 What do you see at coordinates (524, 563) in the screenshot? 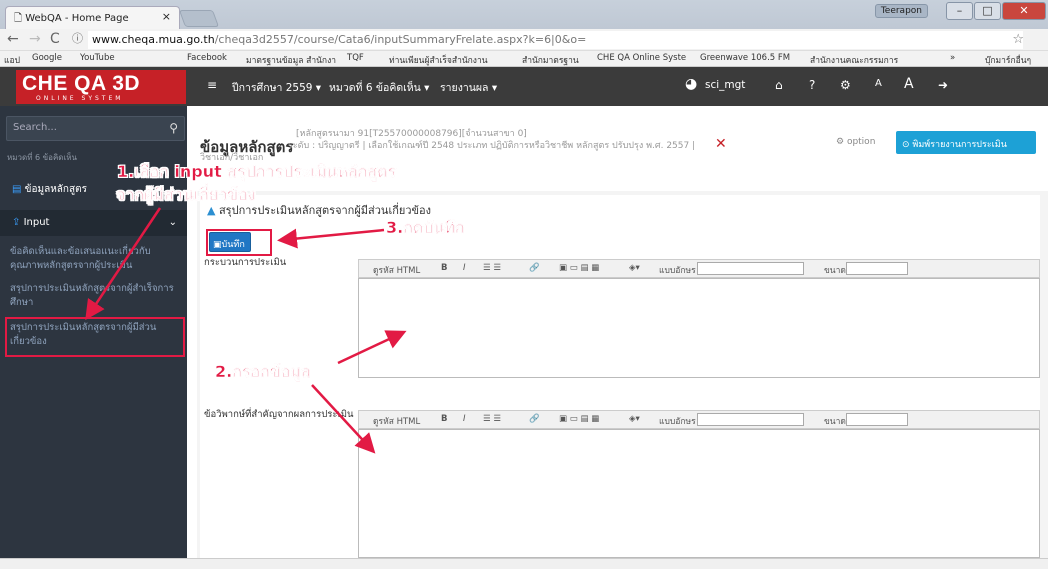
I see `horizontal-scrollbar` at bounding box center [524, 563].